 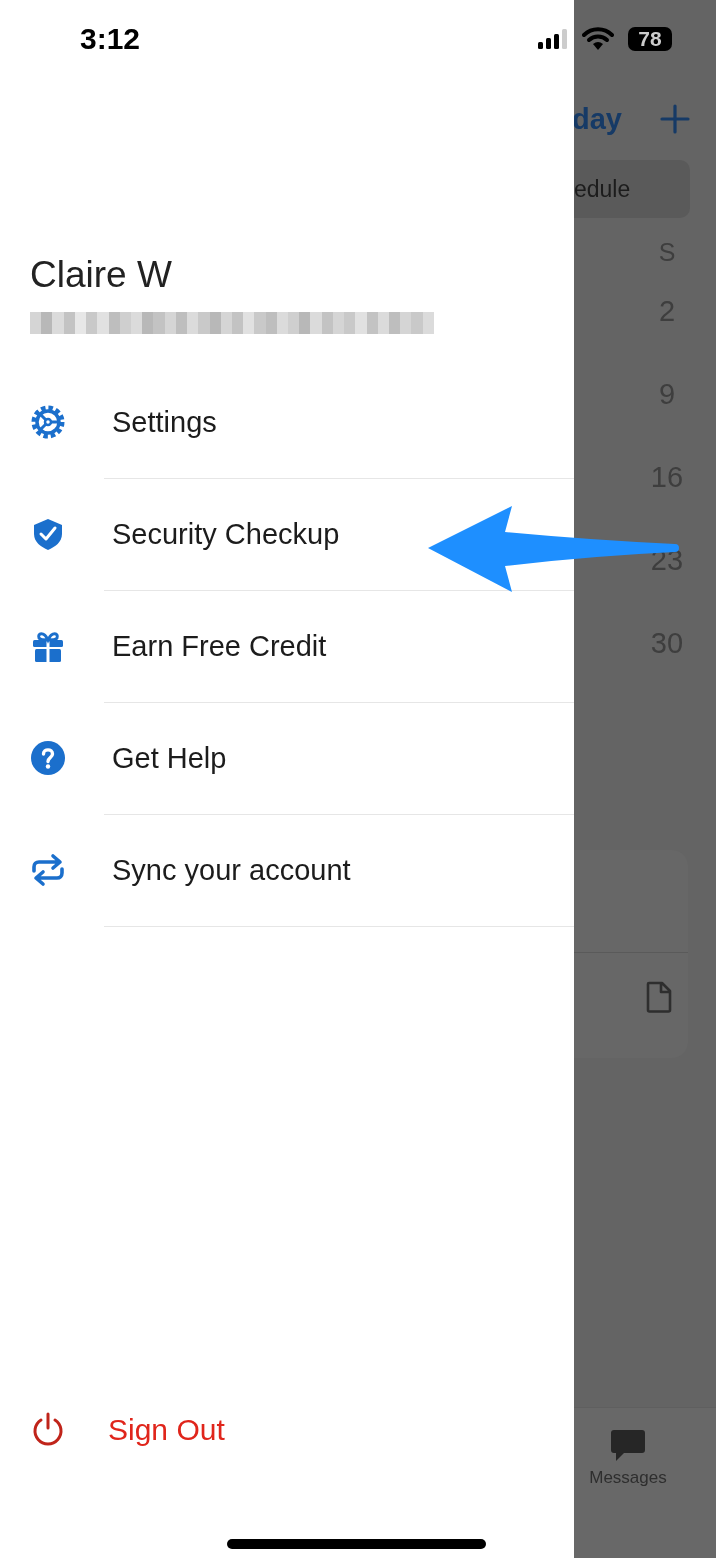 I want to click on add-icon, so click(x=675, y=119).